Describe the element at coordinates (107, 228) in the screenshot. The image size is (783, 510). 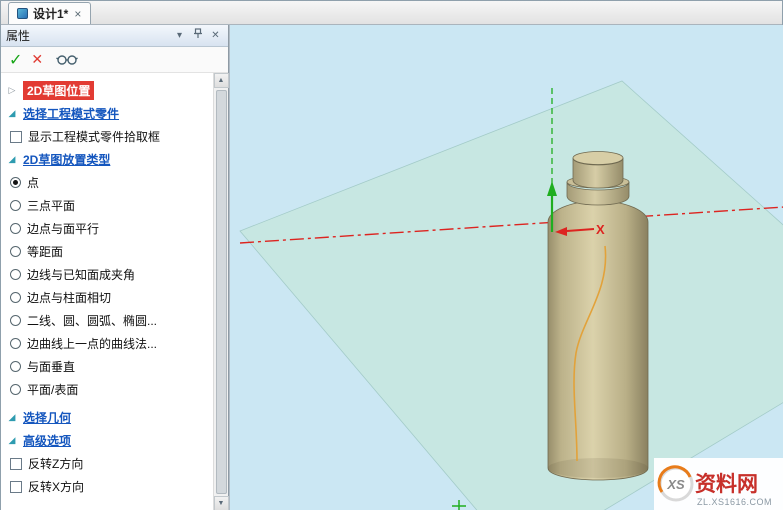
I see `radio-option-edge-point-parallel-face: 边点与面平行` at that location.